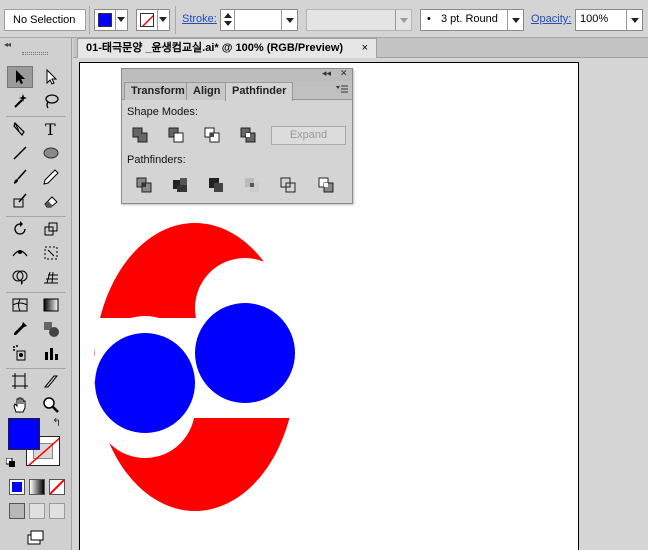 The height and width of the screenshot is (550, 648). Describe the element at coordinates (20, 405) in the screenshot. I see `hand-tool` at that location.